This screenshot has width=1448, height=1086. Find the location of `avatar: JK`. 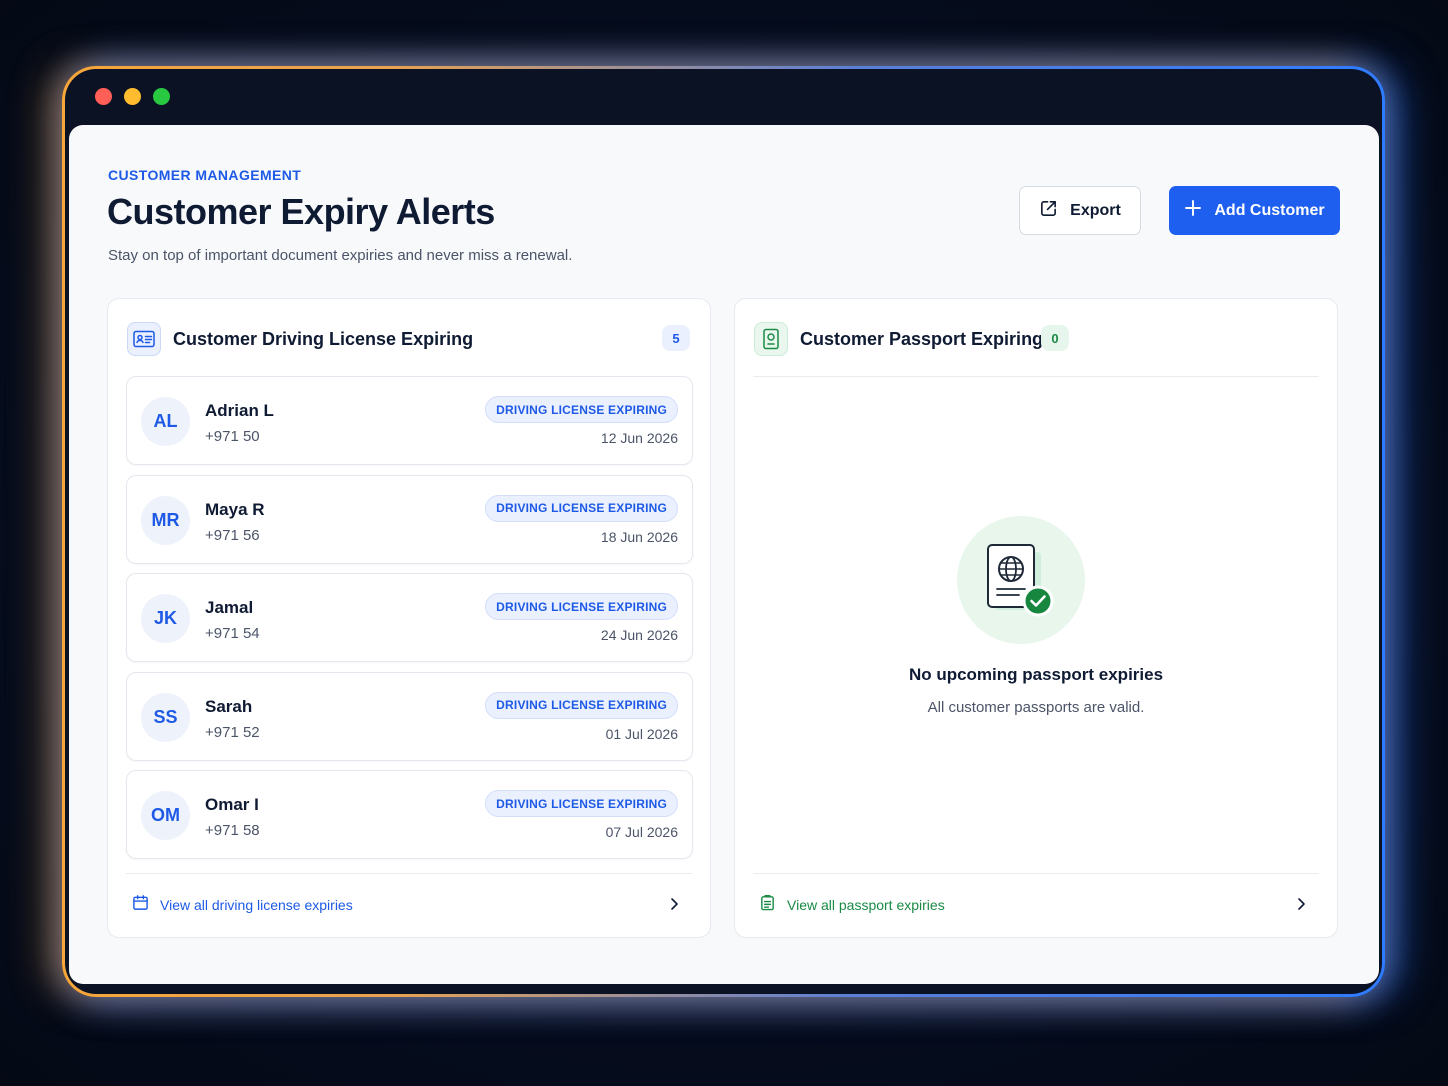

avatar: JK is located at coordinates (165, 618).